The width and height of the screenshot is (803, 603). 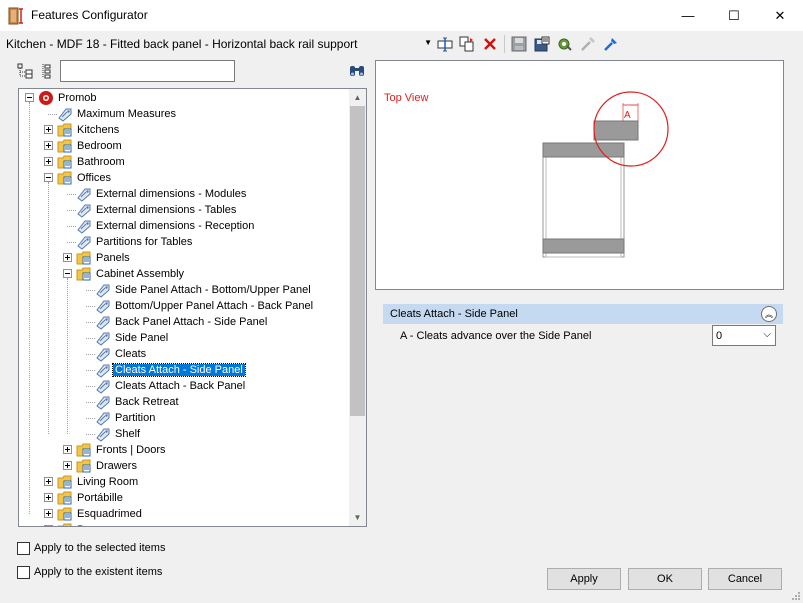 What do you see at coordinates (665, 579) in the screenshot?
I see `ok-button: OK` at bounding box center [665, 579].